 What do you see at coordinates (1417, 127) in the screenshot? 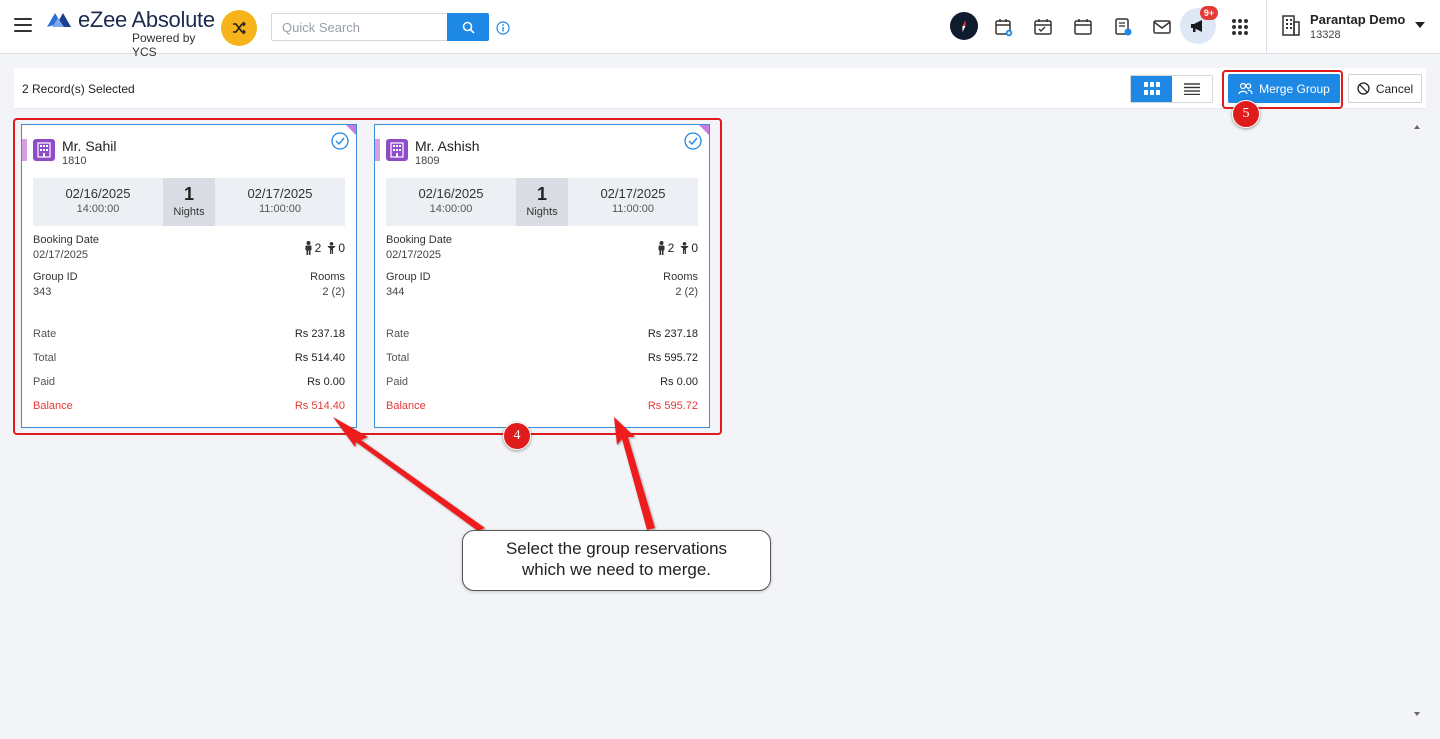
I see `scroll-up-arrow` at bounding box center [1417, 127].